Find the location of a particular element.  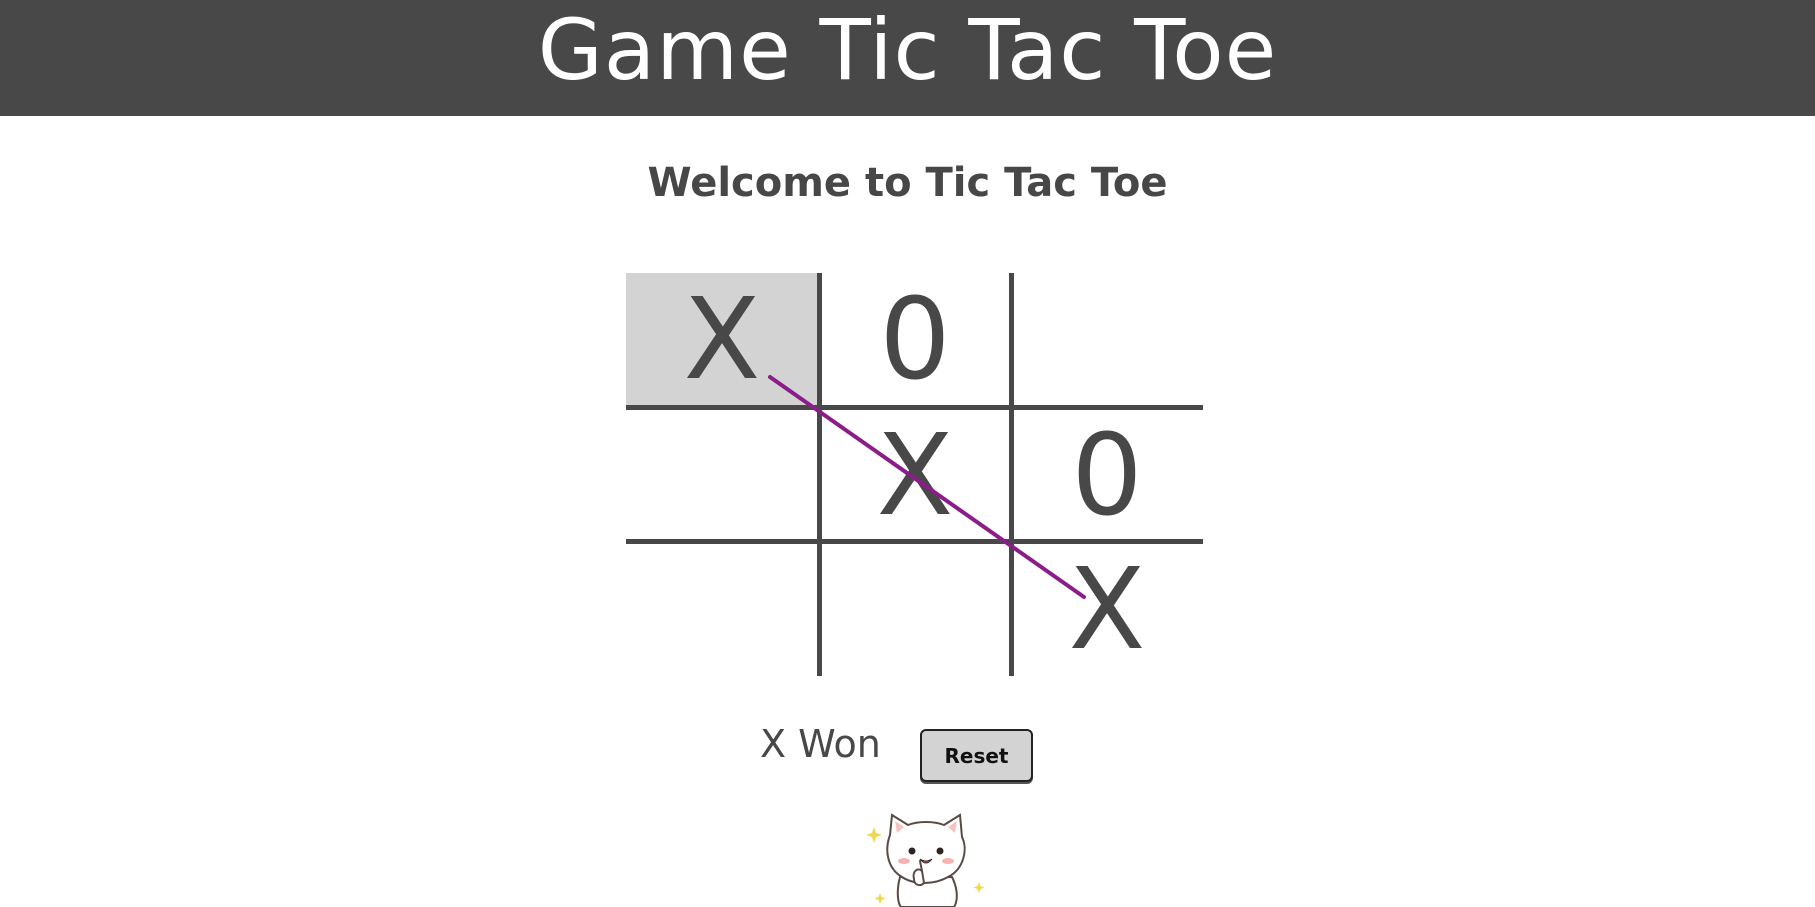

header-bar: Game Tic Tac Toe is located at coordinates (907, 58).